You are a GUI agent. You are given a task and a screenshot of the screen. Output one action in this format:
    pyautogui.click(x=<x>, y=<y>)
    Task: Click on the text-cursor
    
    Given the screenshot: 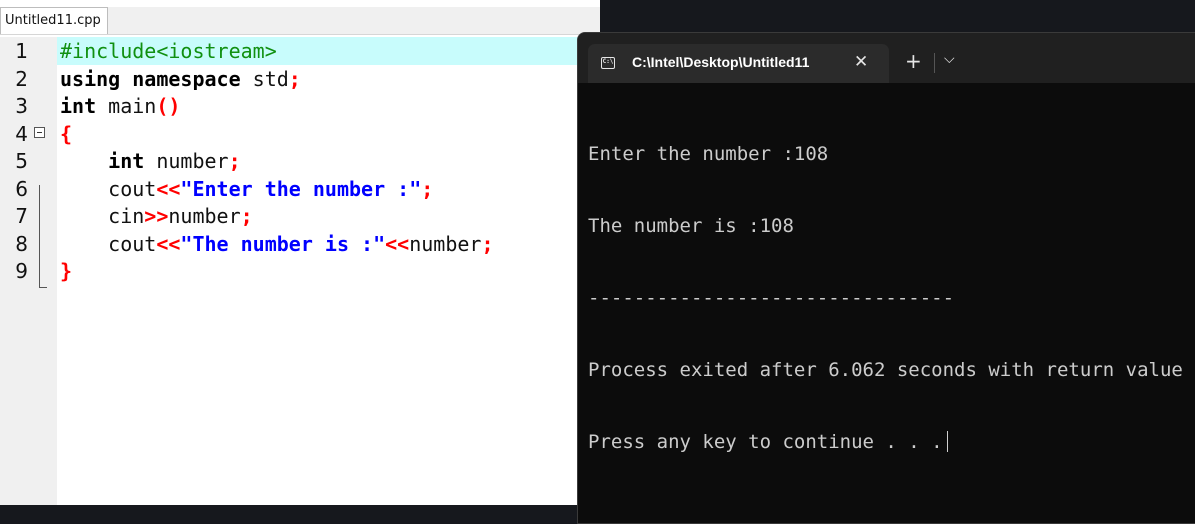 What is the action you would take?
    pyautogui.click(x=947, y=441)
    